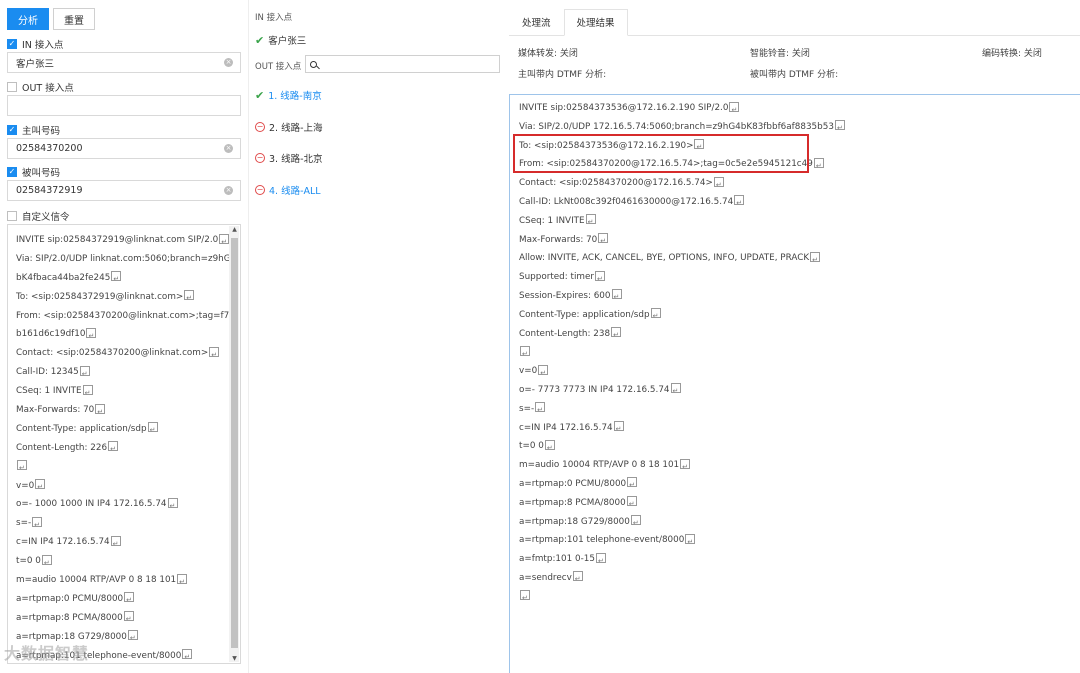 The width and height of the screenshot is (1080, 673). Describe the element at coordinates (682, 410) in the screenshot. I see `result-line: s=-` at that location.